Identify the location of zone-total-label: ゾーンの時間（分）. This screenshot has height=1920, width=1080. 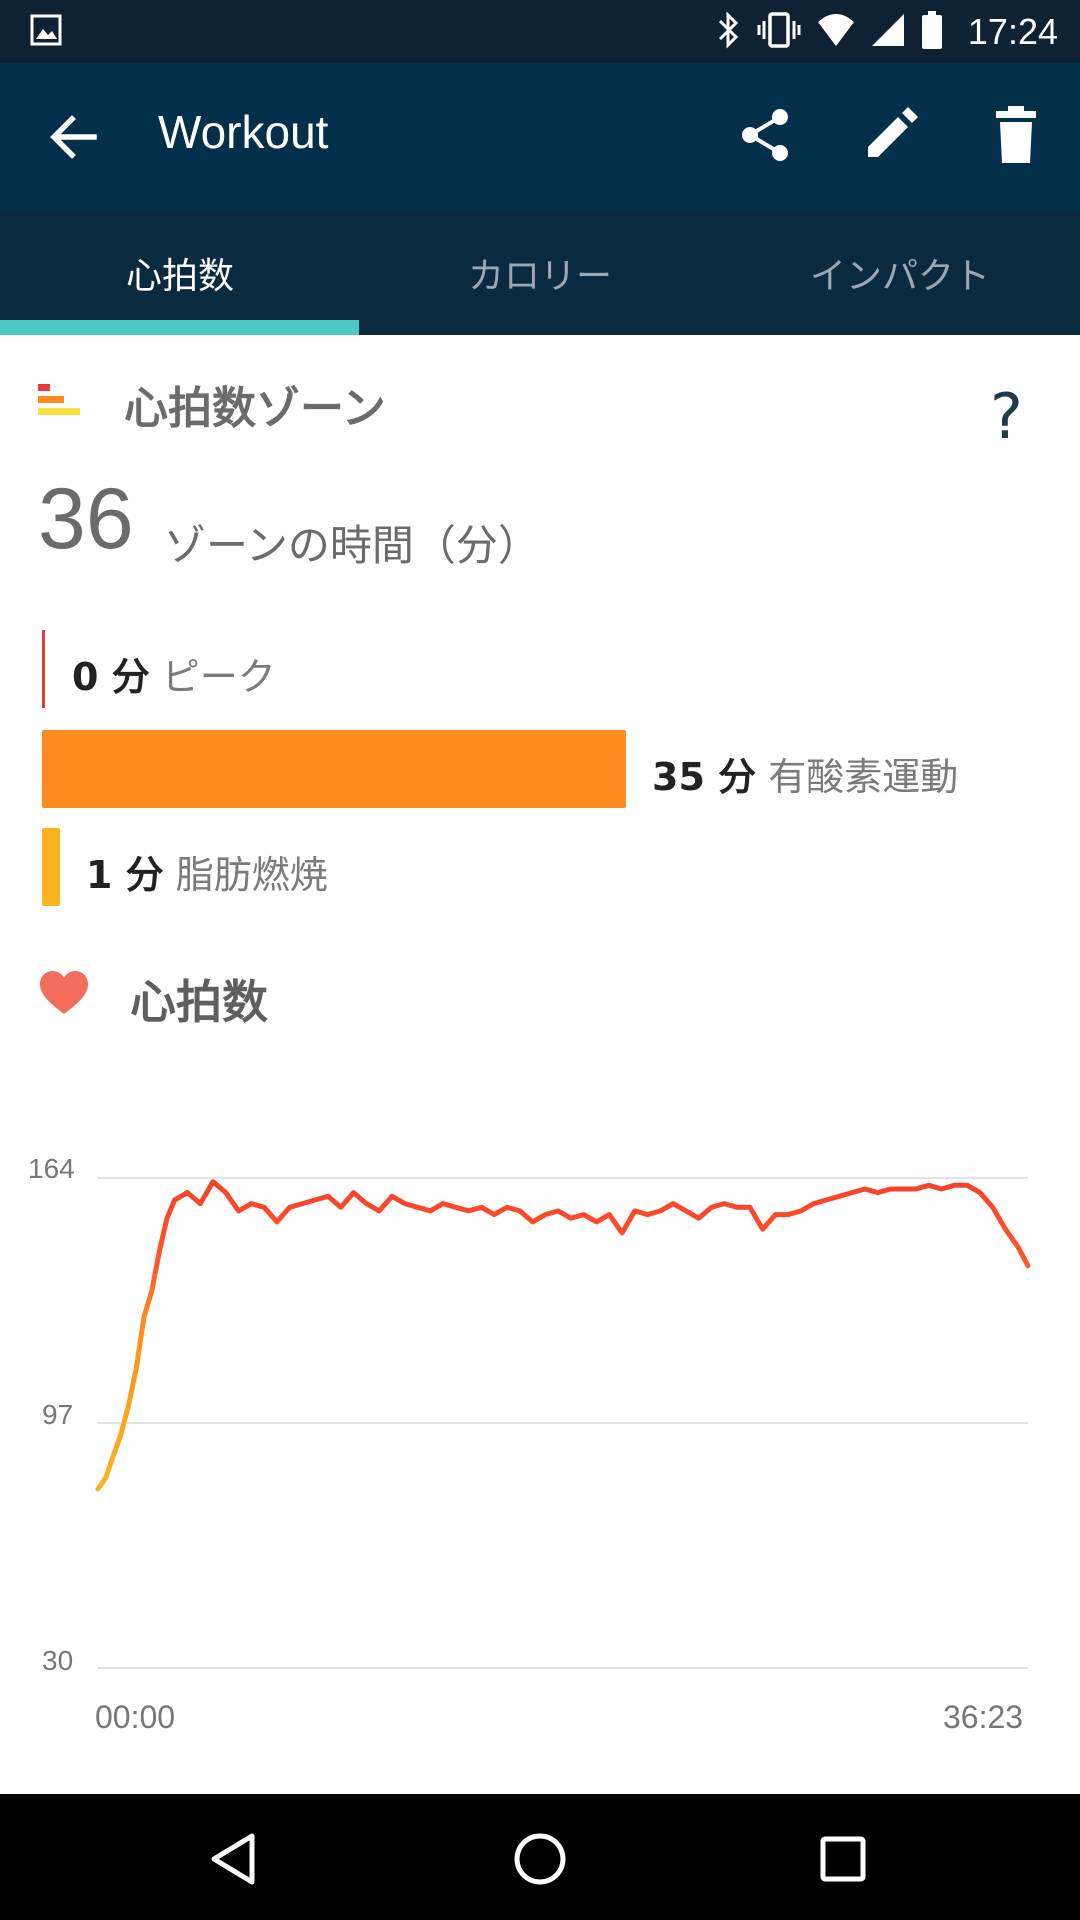
(352, 545).